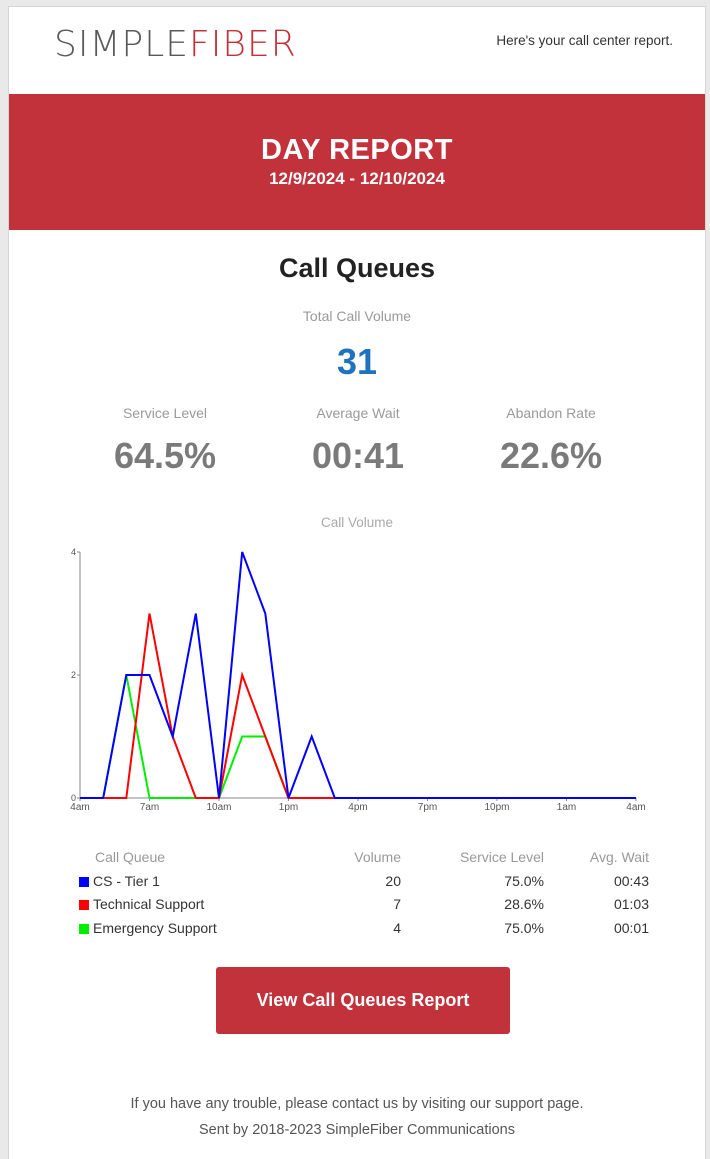 Image resolution: width=710 pixels, height=1159 pixels. What do you see at coordinates (357, 807) in the screenshot?
I see `x-tick-label: 4pm` at bounding box center [357, 807].